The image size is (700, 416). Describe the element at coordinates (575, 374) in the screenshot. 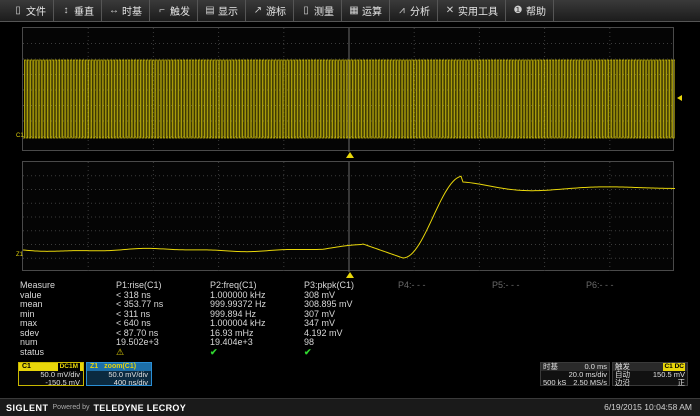

I see `timebase-box: 时基 0.0 ms 20.0 ms/div 500 kS 2.50 MS/s` at that location.